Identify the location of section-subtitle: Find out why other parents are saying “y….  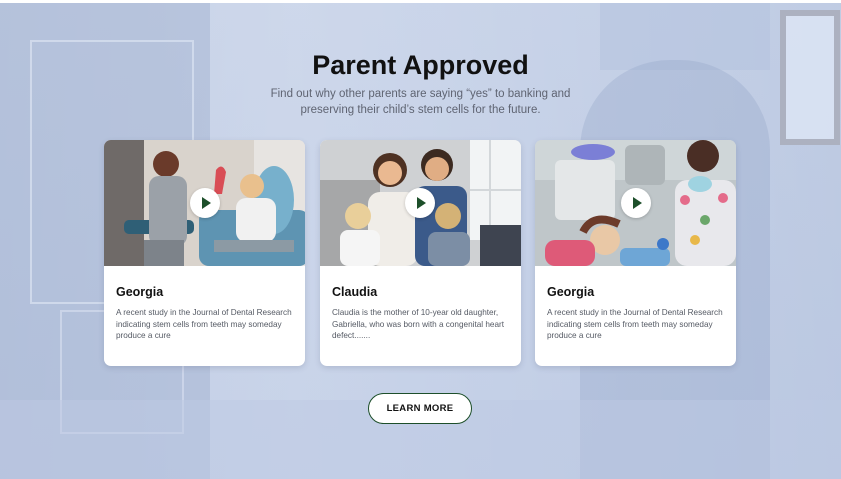
(420, 102).